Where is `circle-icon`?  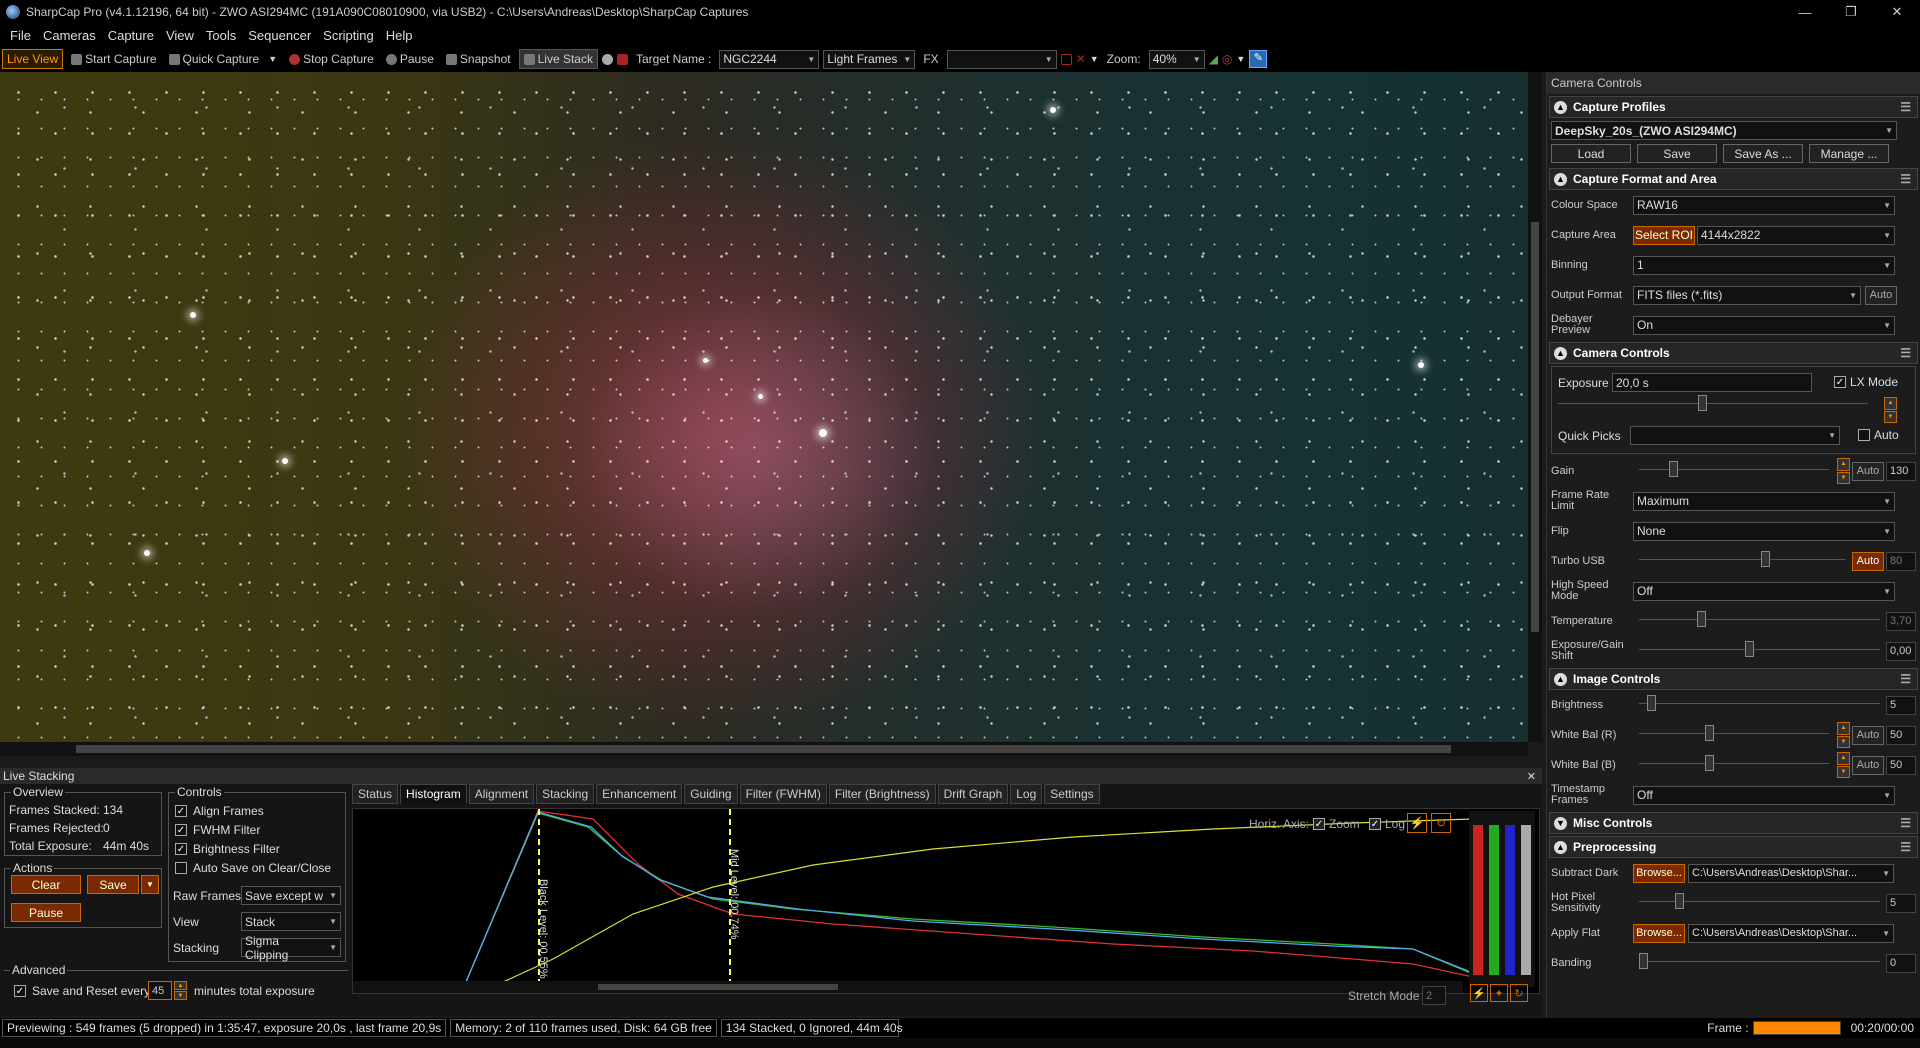
circle-icon is located at coordinates (607, 59).